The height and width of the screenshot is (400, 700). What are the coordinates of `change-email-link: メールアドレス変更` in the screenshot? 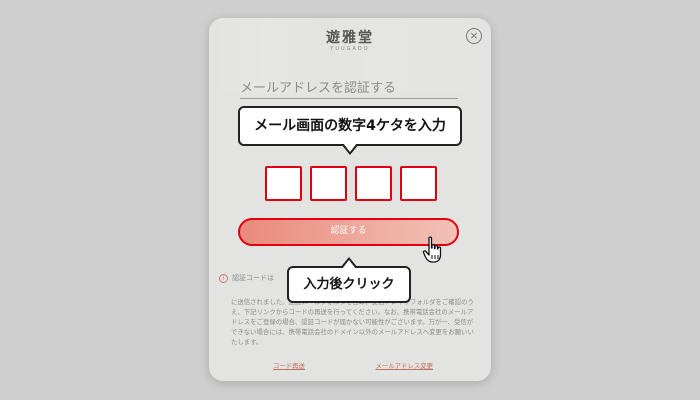 It's located at (404, 365).